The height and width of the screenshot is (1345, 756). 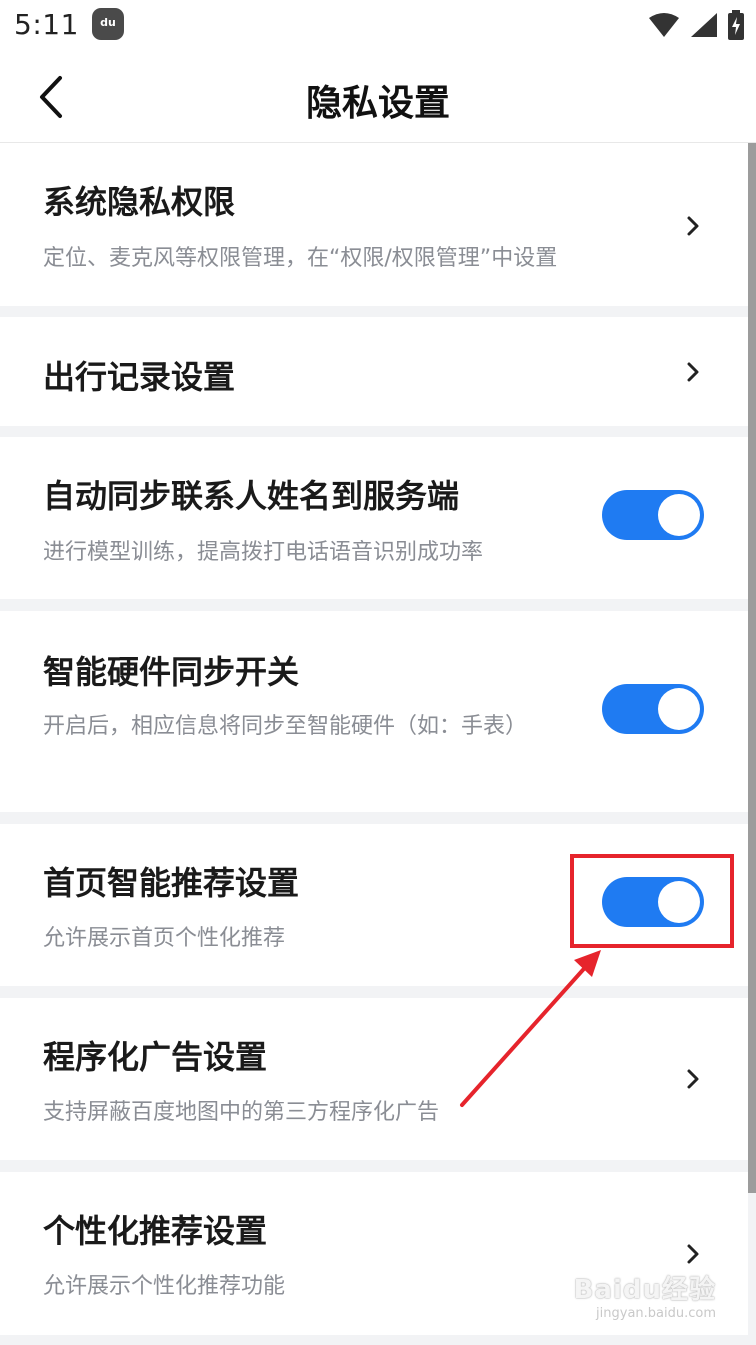 What do you see at coordinates (164, 1286) in the screenshot?
I see `setting-description: 允许展示个性化推荐功能` at bounding box center [164, 1286].